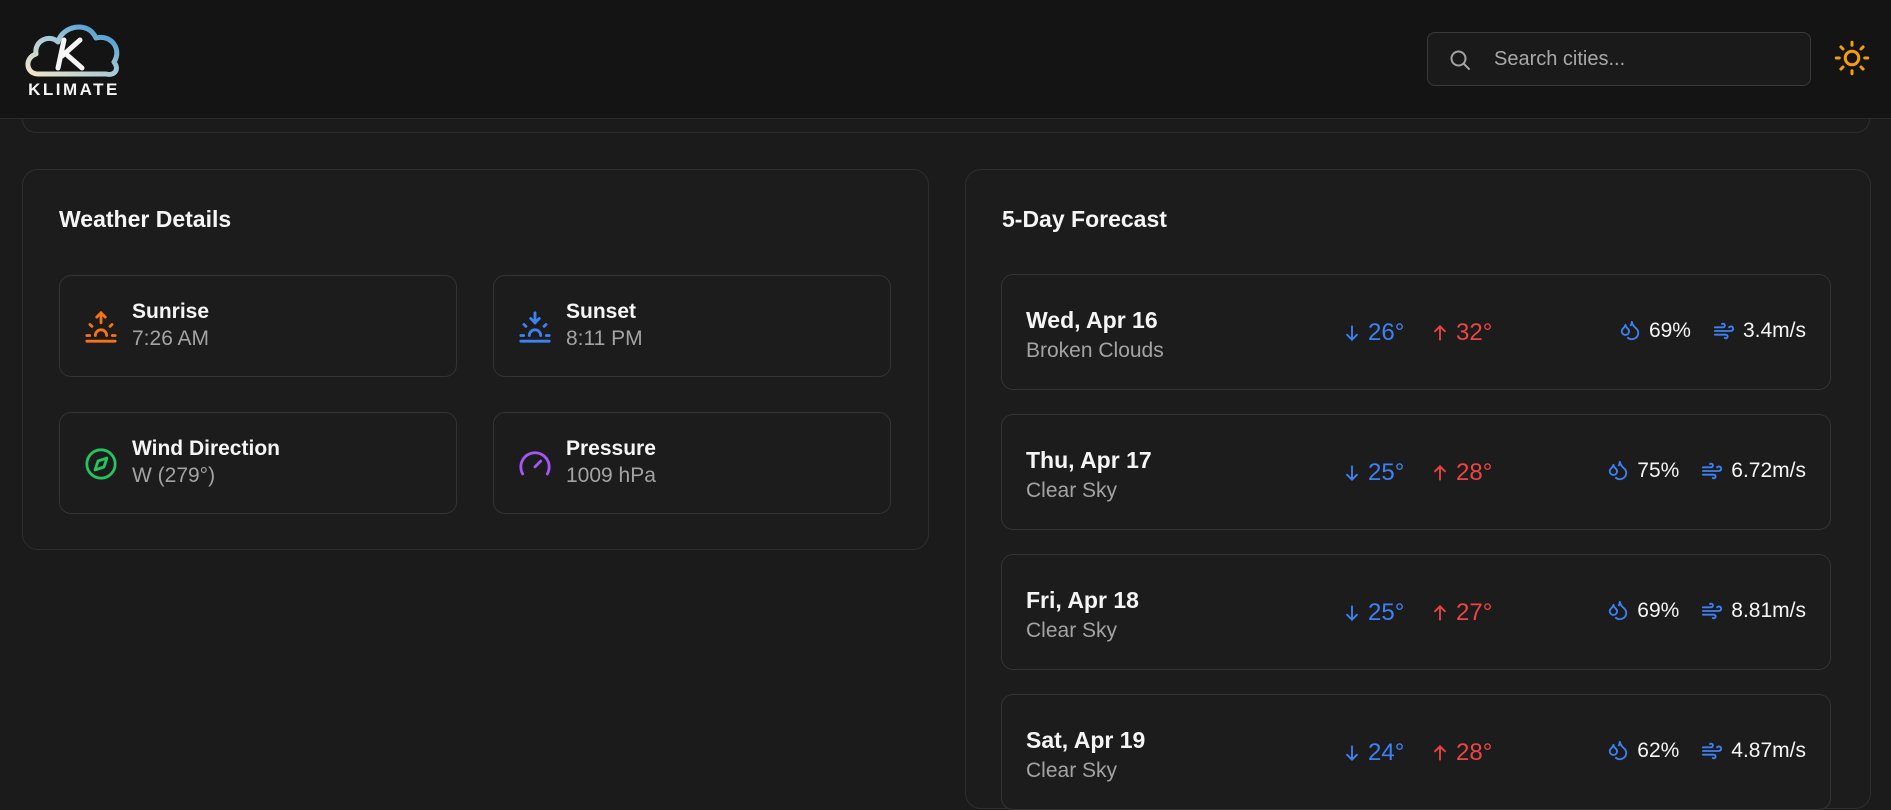 Image resolution: width=1891 pixels, height=810 pixels. Describe the element at coordinates (1753, 611) in the screenshot. I see `forecast-wind: 8.81m/s` at that location.